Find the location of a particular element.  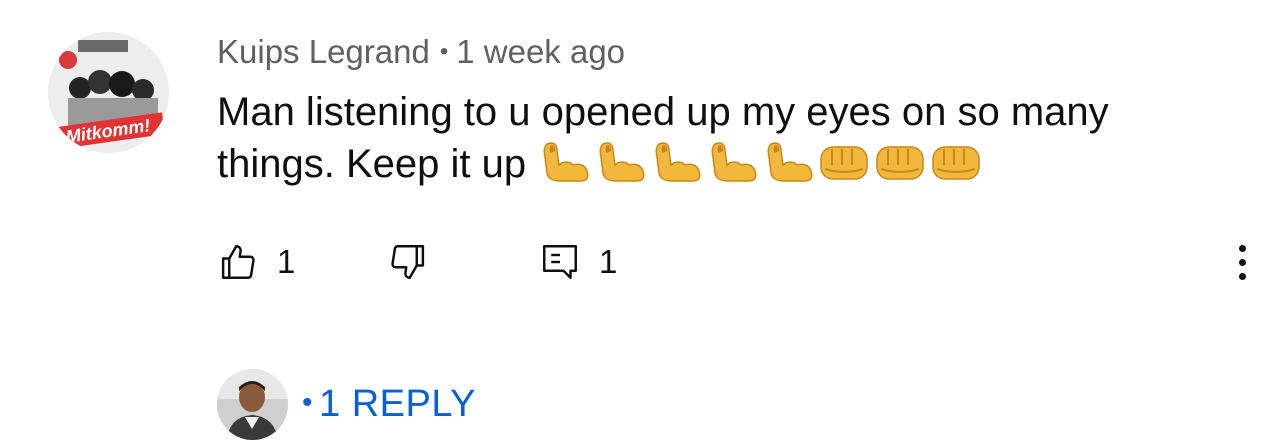

more-options-button is located at coordinates (1242, 262).